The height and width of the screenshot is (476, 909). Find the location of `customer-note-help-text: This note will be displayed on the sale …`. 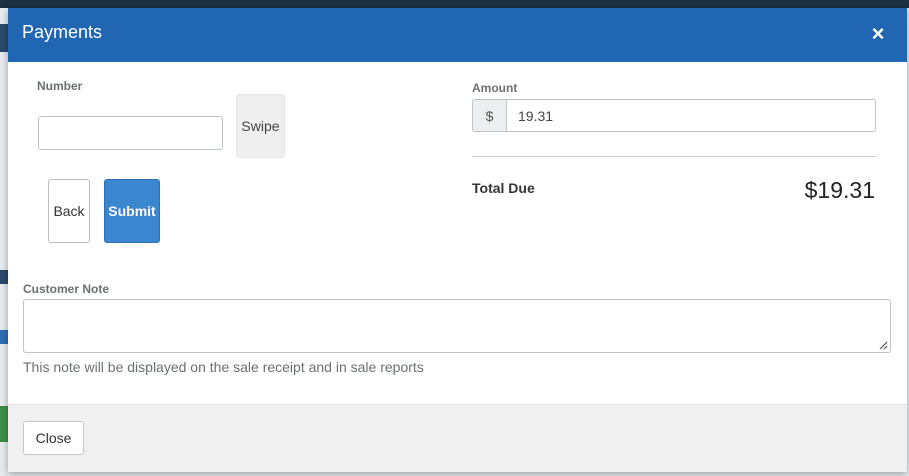

customer-note-help-text: This note will be displayed on the sale … is located at coordinates (223, 367).